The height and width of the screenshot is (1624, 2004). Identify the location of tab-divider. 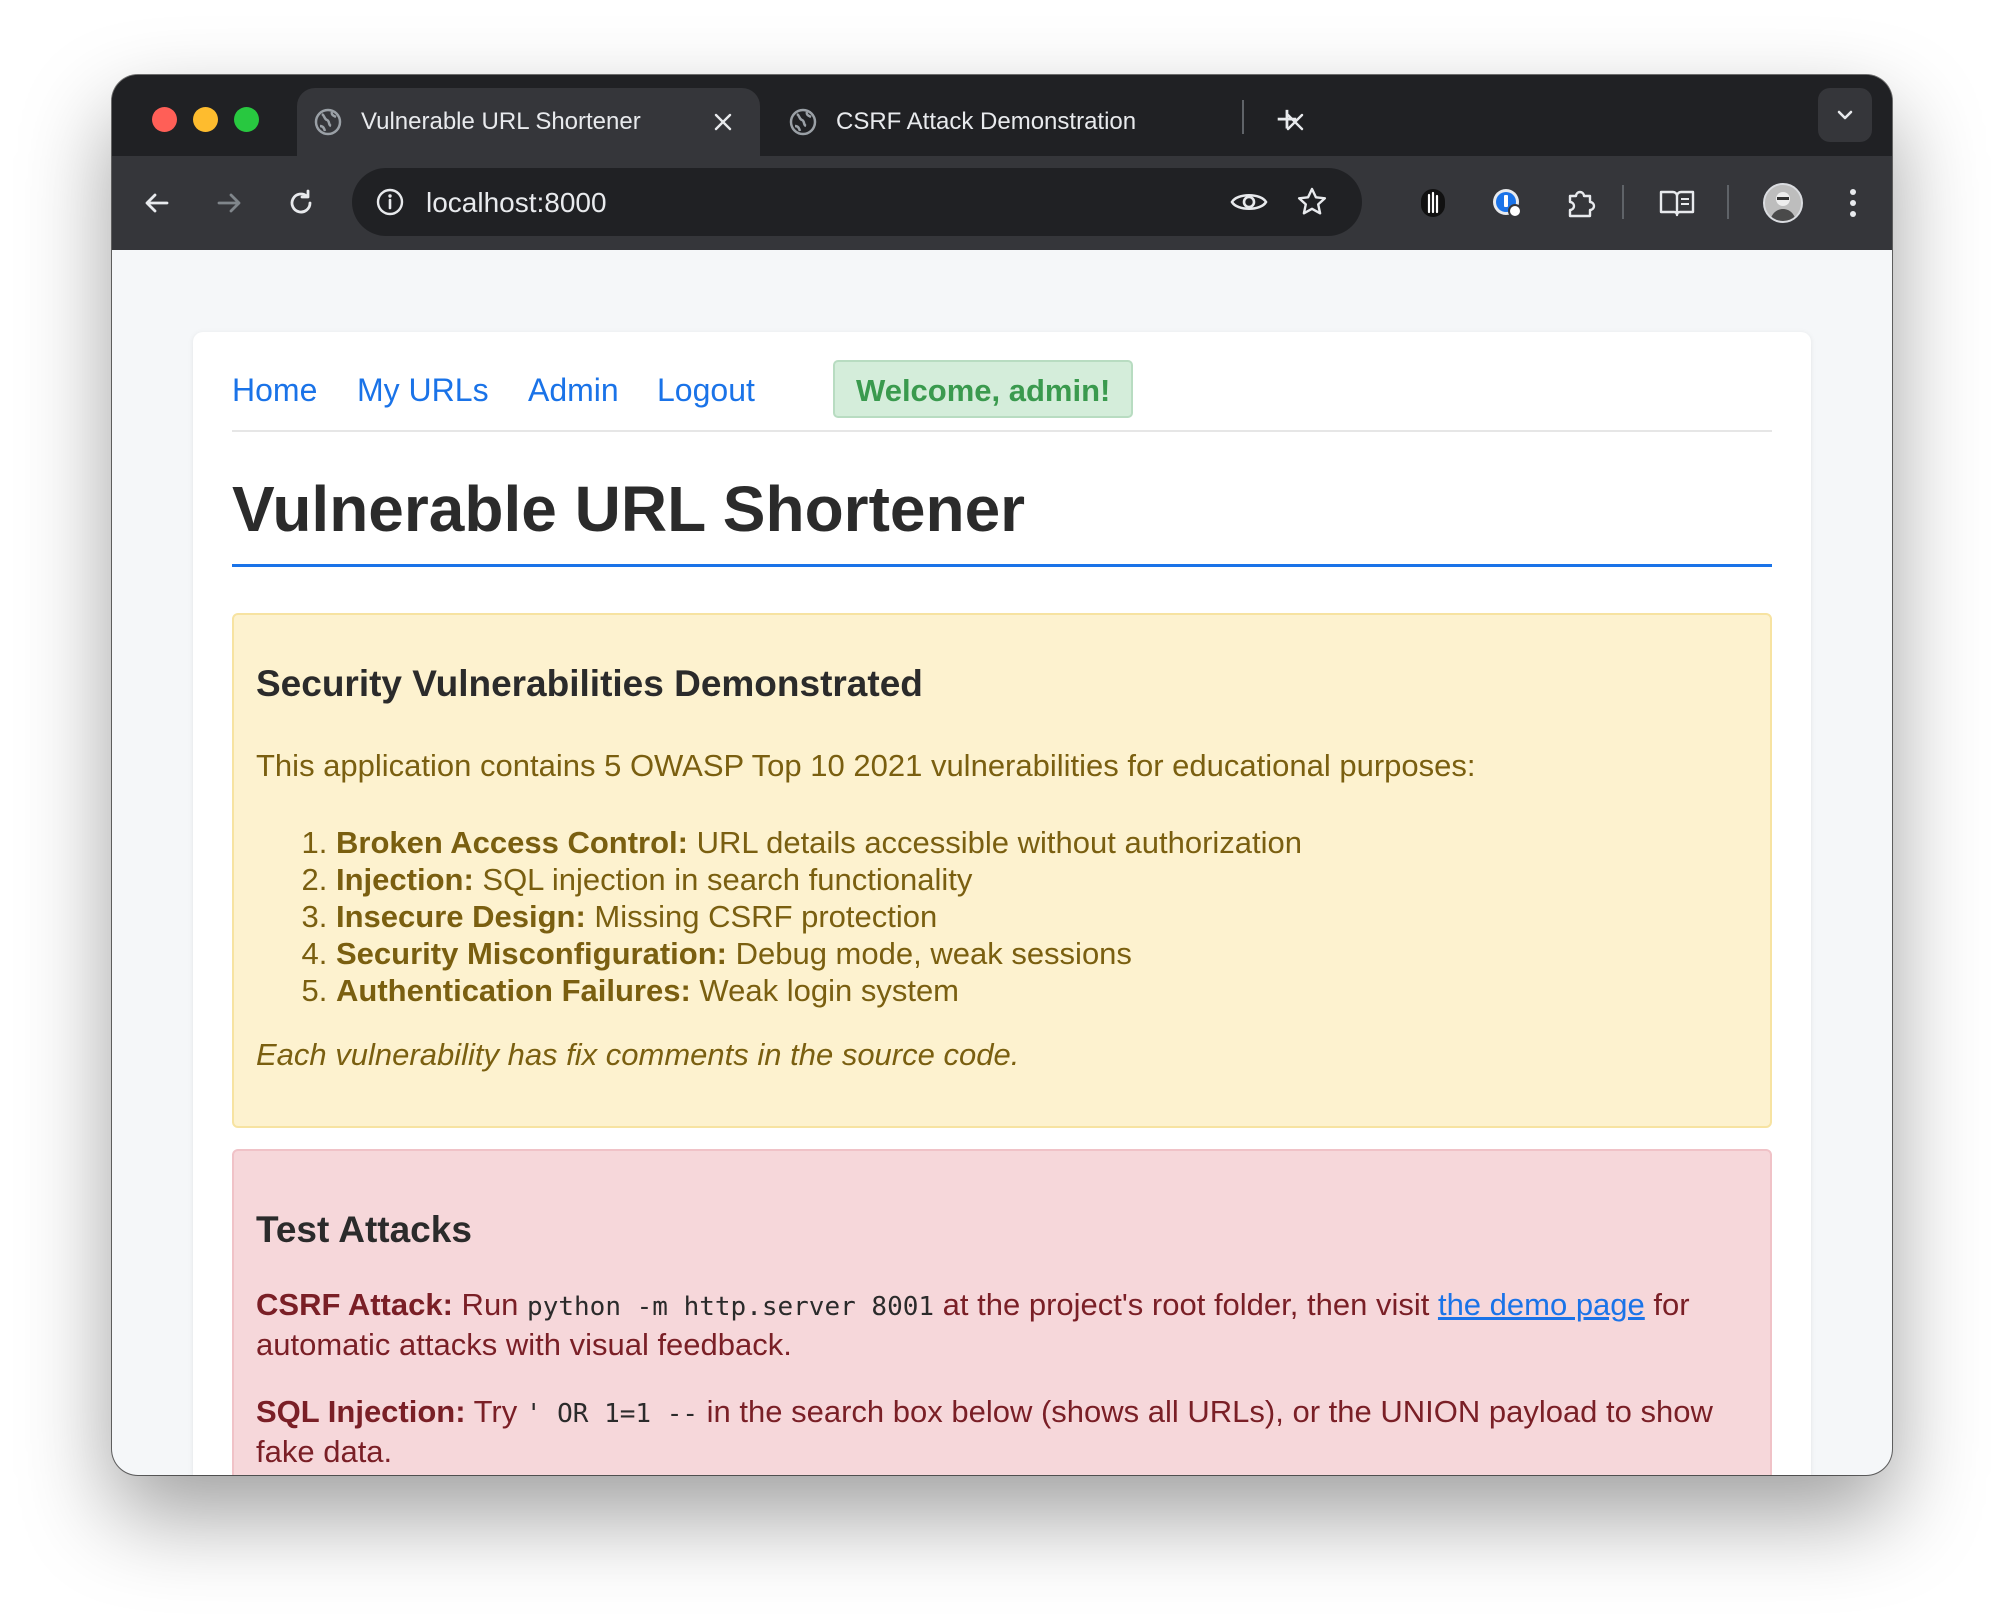
(1243, 117).